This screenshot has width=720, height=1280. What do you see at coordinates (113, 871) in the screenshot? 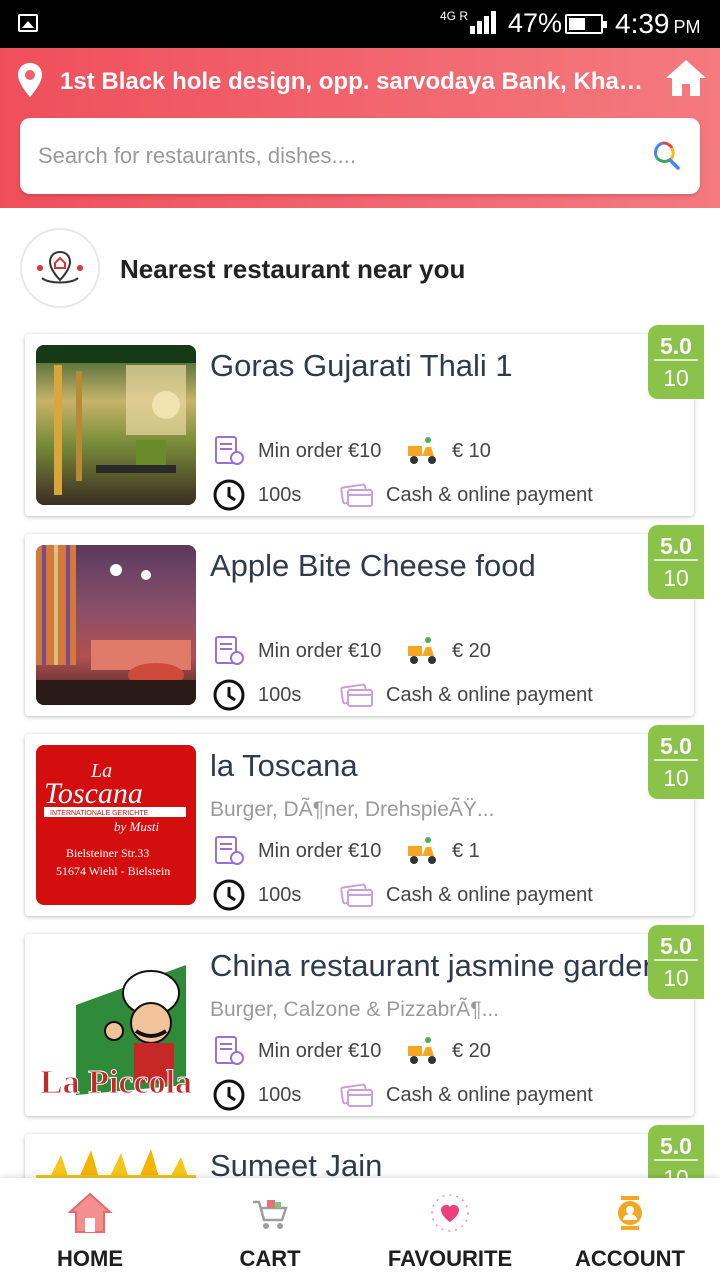
I see `logo-line-6: 51674 Wiehl - Bielstein` at bounding box center [113, 871].